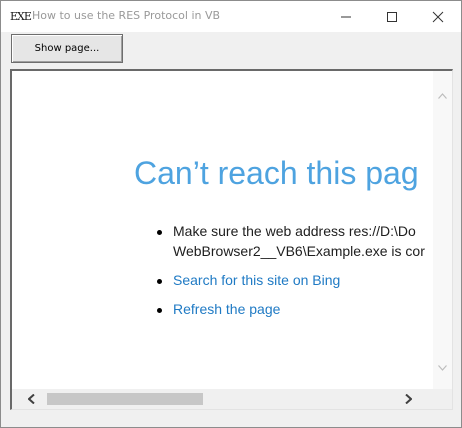 The height and width of the screenshot is (428, 462). What do you see at coordinates (231, 16) in the screenshot?
I see `title-bar: EXE How to use the RES Protocol in VB` at bounding box center [231, 16].